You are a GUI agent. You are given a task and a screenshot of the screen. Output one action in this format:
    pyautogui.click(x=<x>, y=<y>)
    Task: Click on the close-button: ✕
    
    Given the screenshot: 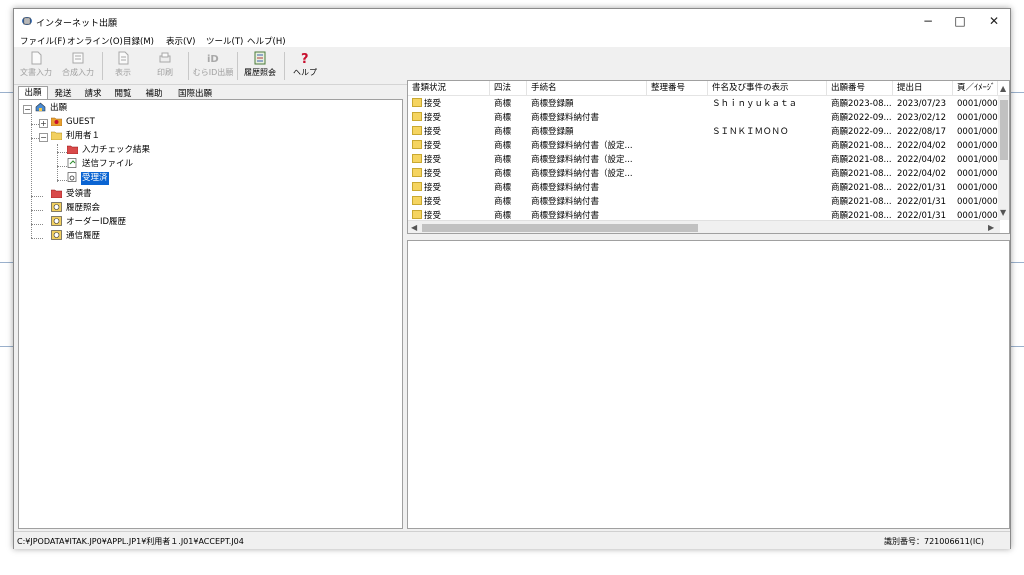 What is the action you would take?
    pyautogui.click(x=994, y=21)
    